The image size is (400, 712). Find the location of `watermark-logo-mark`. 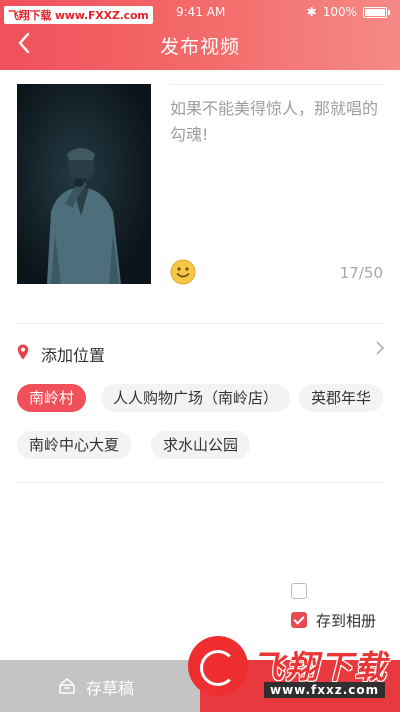

watermark-logo-mark is located at coordinates (218, 668).